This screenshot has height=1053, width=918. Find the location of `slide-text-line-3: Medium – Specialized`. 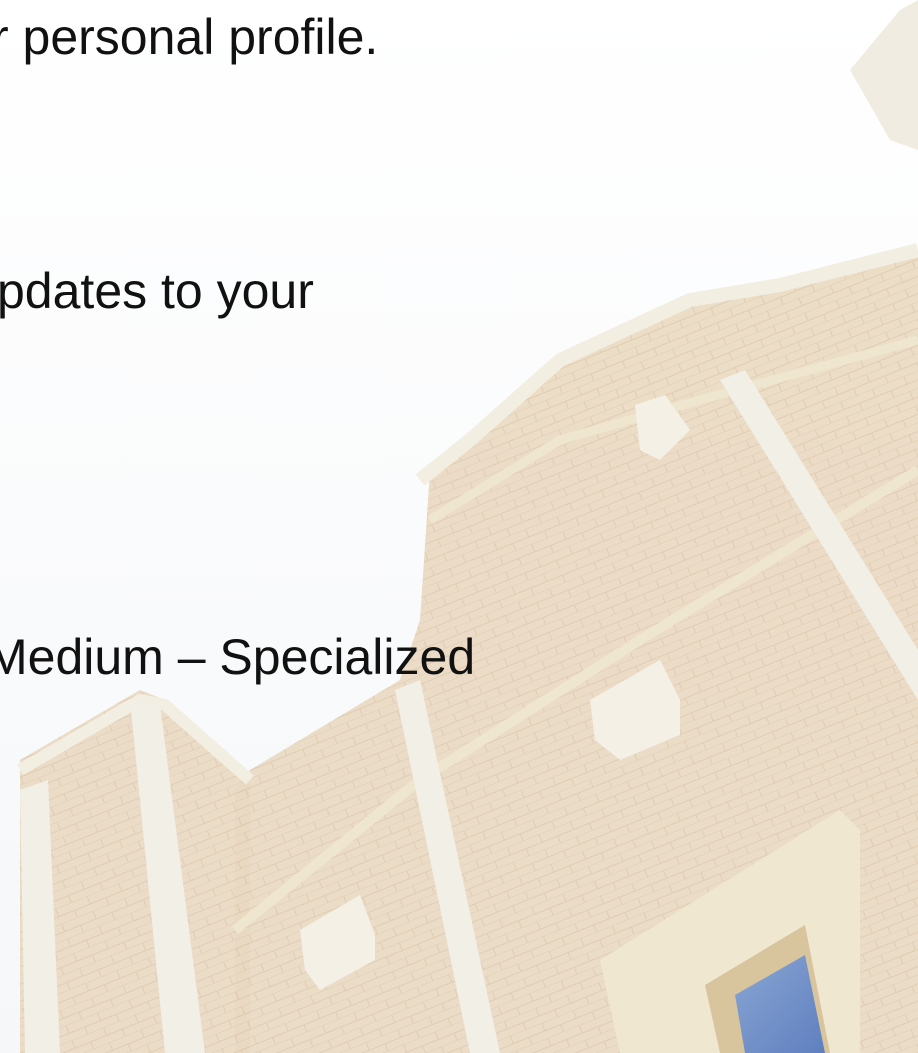

slide-text-line-3: Medium – Specialized is located at coordinates (238, 657).